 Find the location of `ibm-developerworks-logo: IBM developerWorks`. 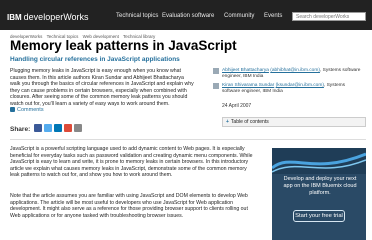

ibm-developerworks-logo: IBM developerWorks is located at coordinates (48, 17).